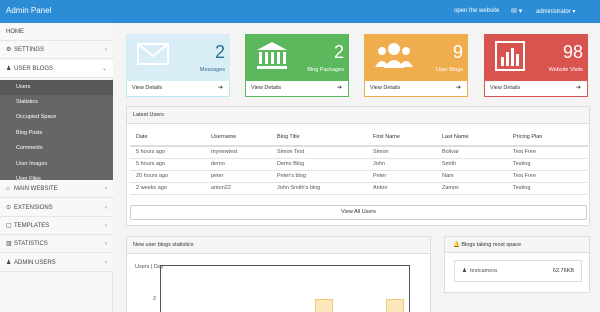 This screenshot has width=600, height=312. What do you see at coordinates (36, 189) in the screenshot?
I see `sidebar-item-label: MAIN WEBSITE` at bounding box center [36, 189].